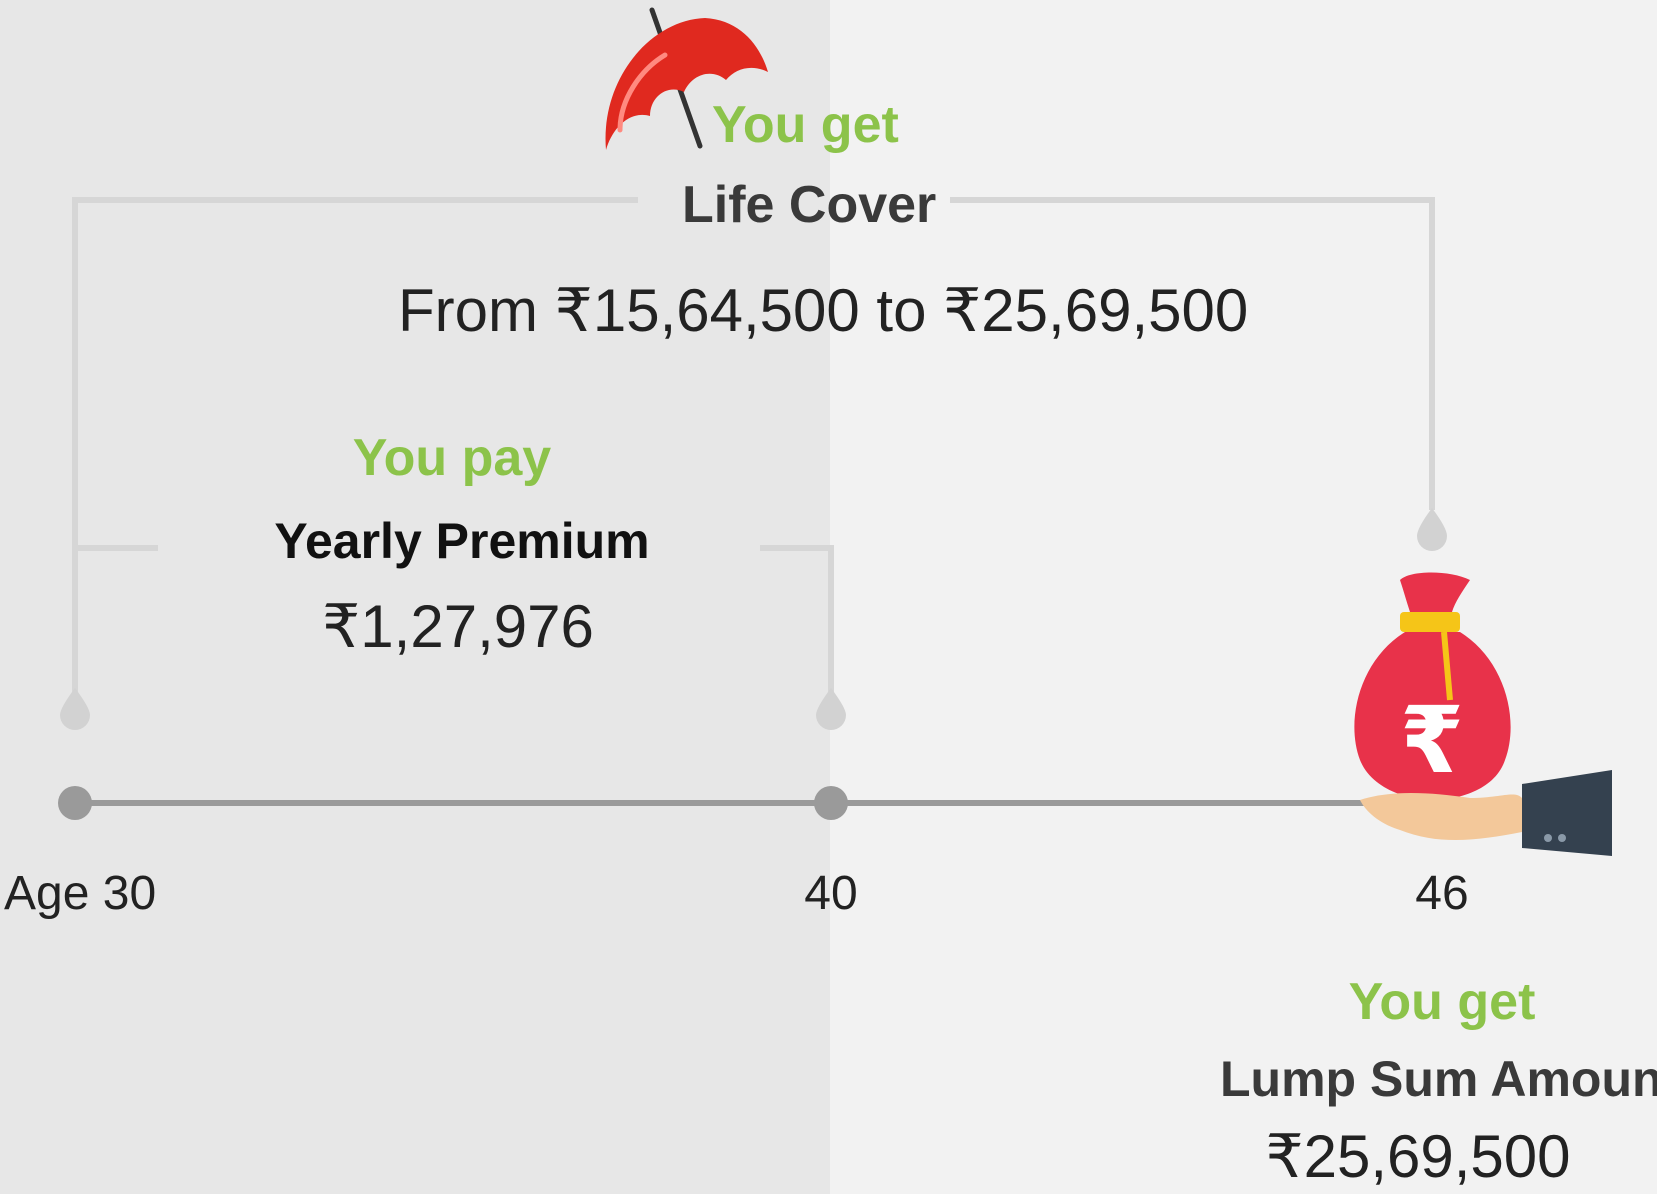 The width and height of the screenshot is (1657, 1194). I want to click on timeline-node-start, so click(75, 803).